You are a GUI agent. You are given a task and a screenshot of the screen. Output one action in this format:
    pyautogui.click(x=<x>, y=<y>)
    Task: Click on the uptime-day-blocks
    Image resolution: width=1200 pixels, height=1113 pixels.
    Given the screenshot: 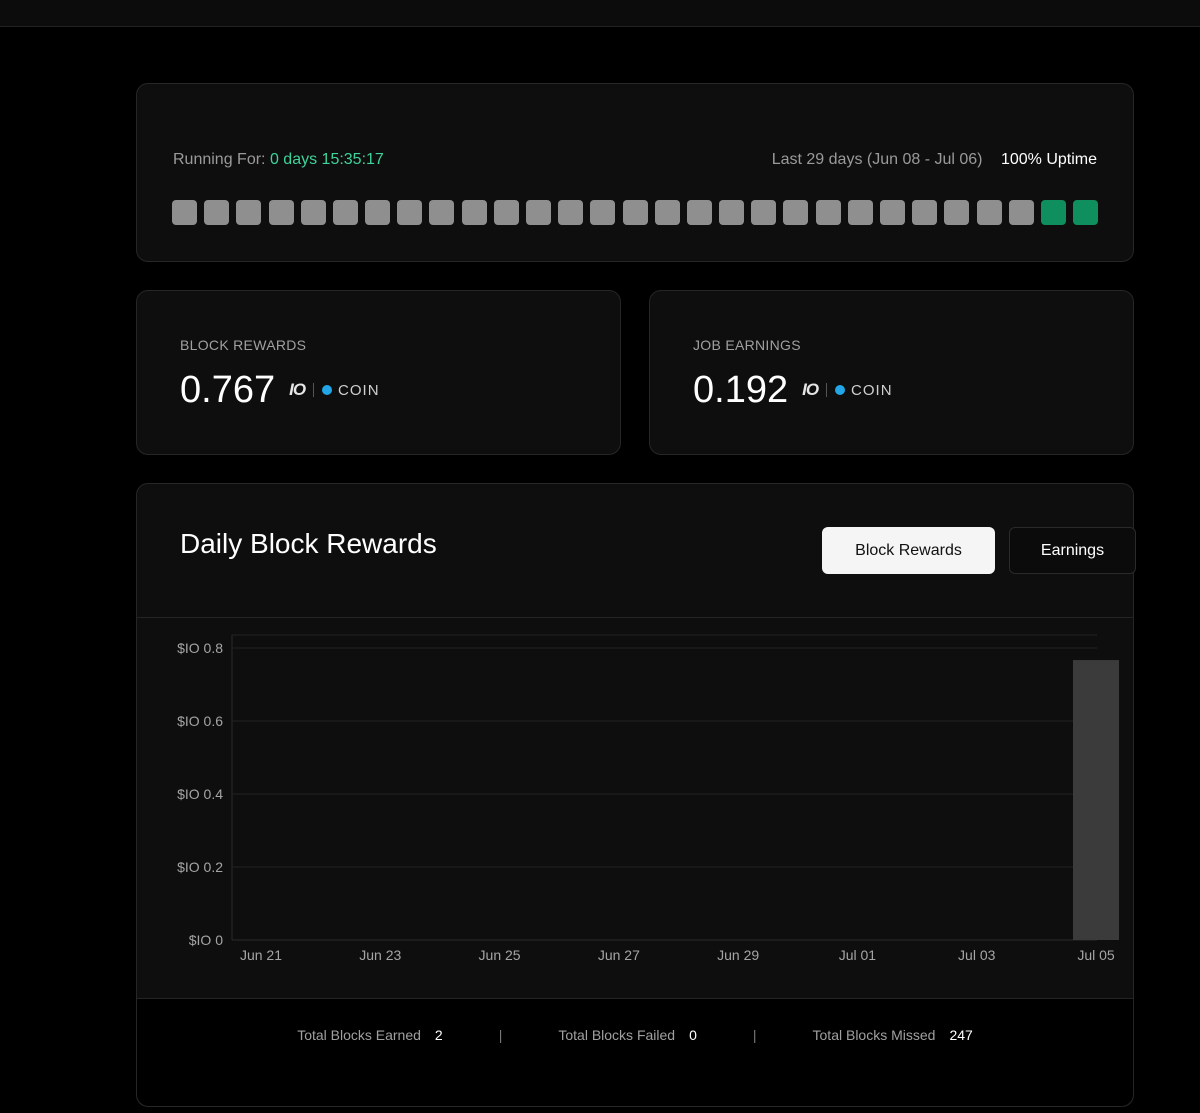 What is the action you would take?
    pyautogui.click(x=635, y=213)
    